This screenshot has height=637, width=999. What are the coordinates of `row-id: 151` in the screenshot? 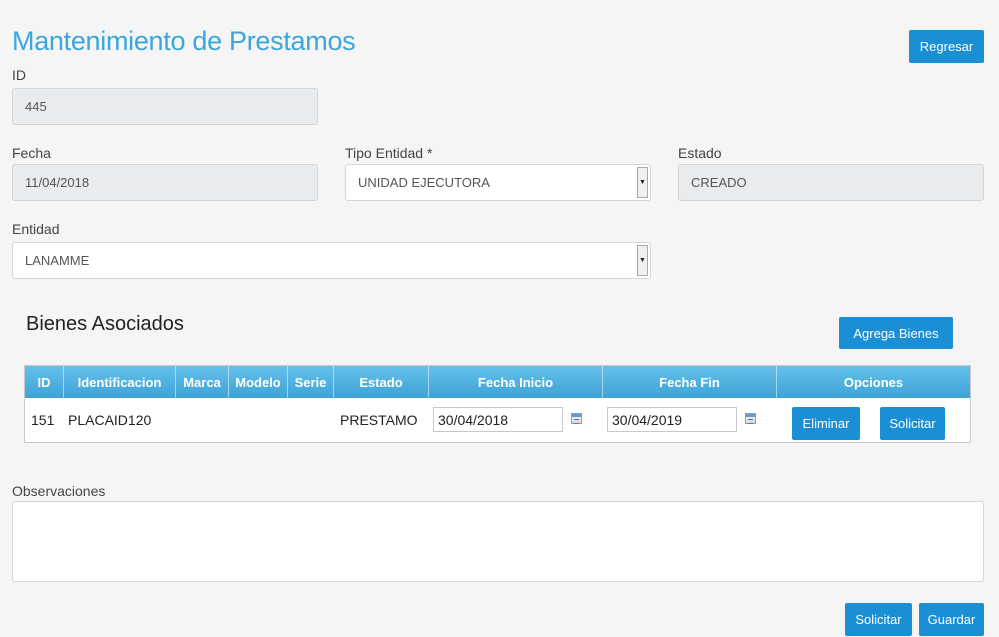 It's located at (43, 420).